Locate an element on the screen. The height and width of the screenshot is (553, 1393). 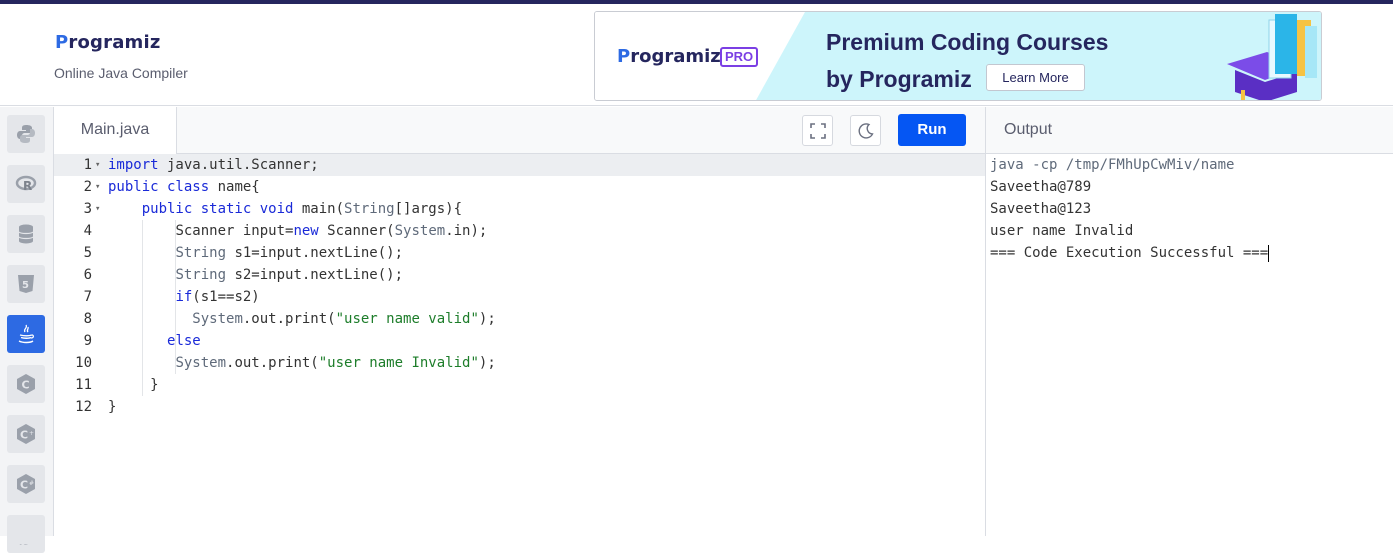
js-language-button: JS is located at coordinates (26, 534).